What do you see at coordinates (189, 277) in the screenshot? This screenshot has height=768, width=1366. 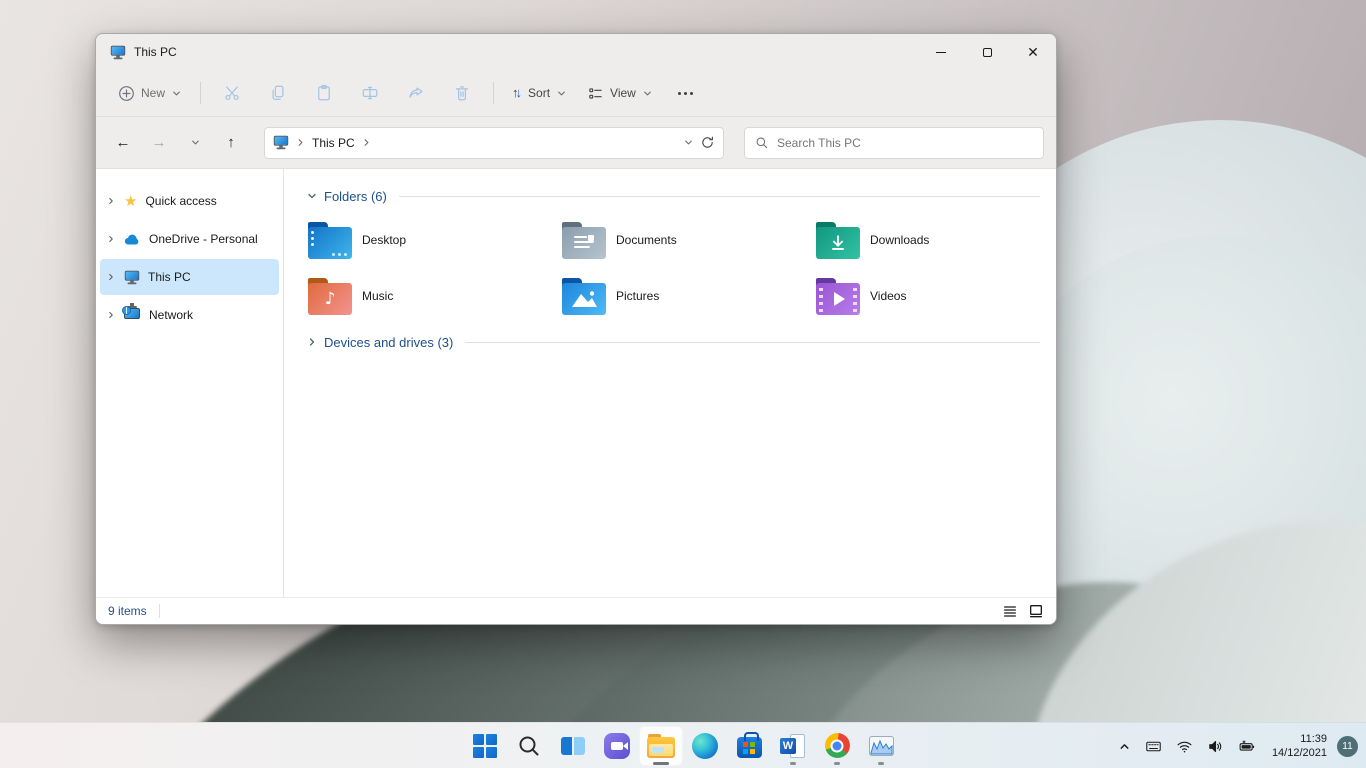 I see `sidebar-item-this-pc: This PC` at bounding box center [189, 277].